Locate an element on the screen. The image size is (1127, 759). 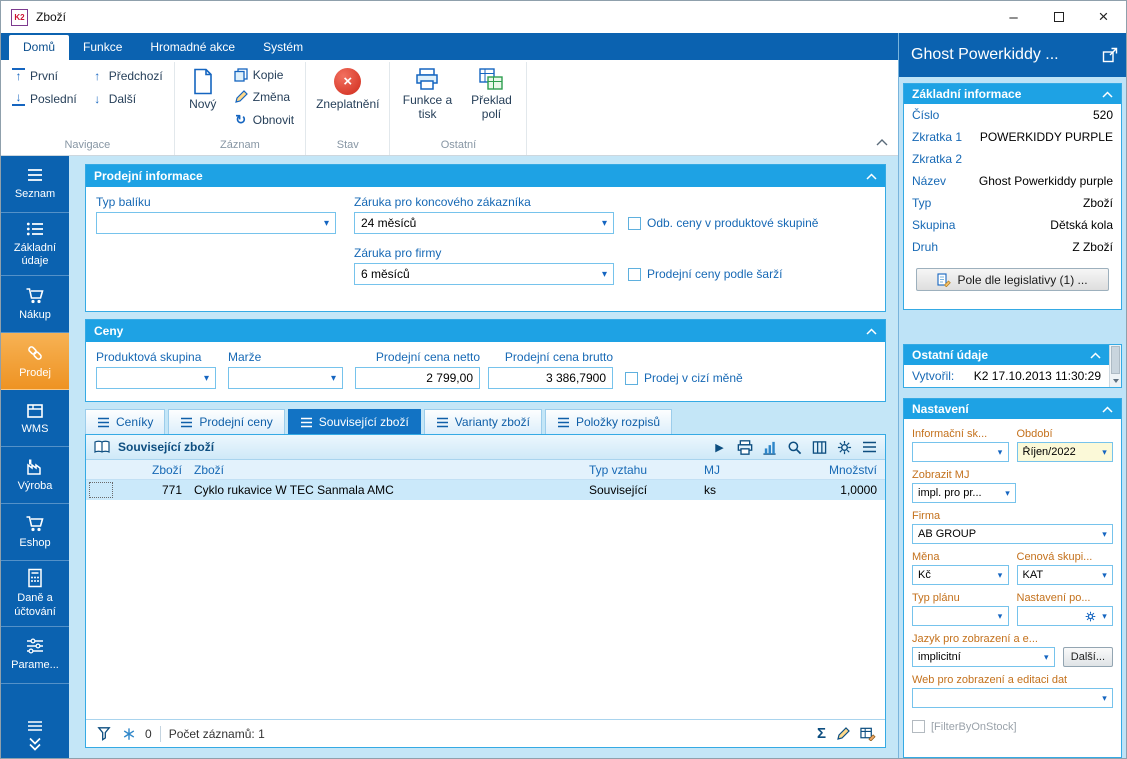
last-record-button: ↓ Poslední is located at coordinates (44, 98).